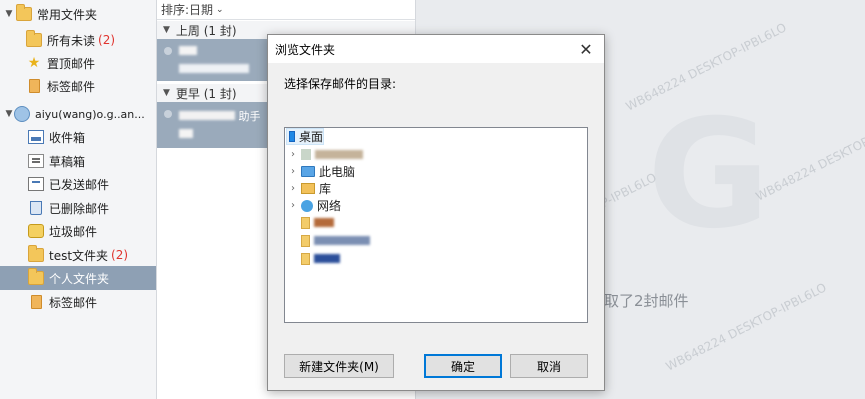 The width and height of the screenshot is (865, 399). I want to click on tree-item-library: › 库, so click(309, 188).